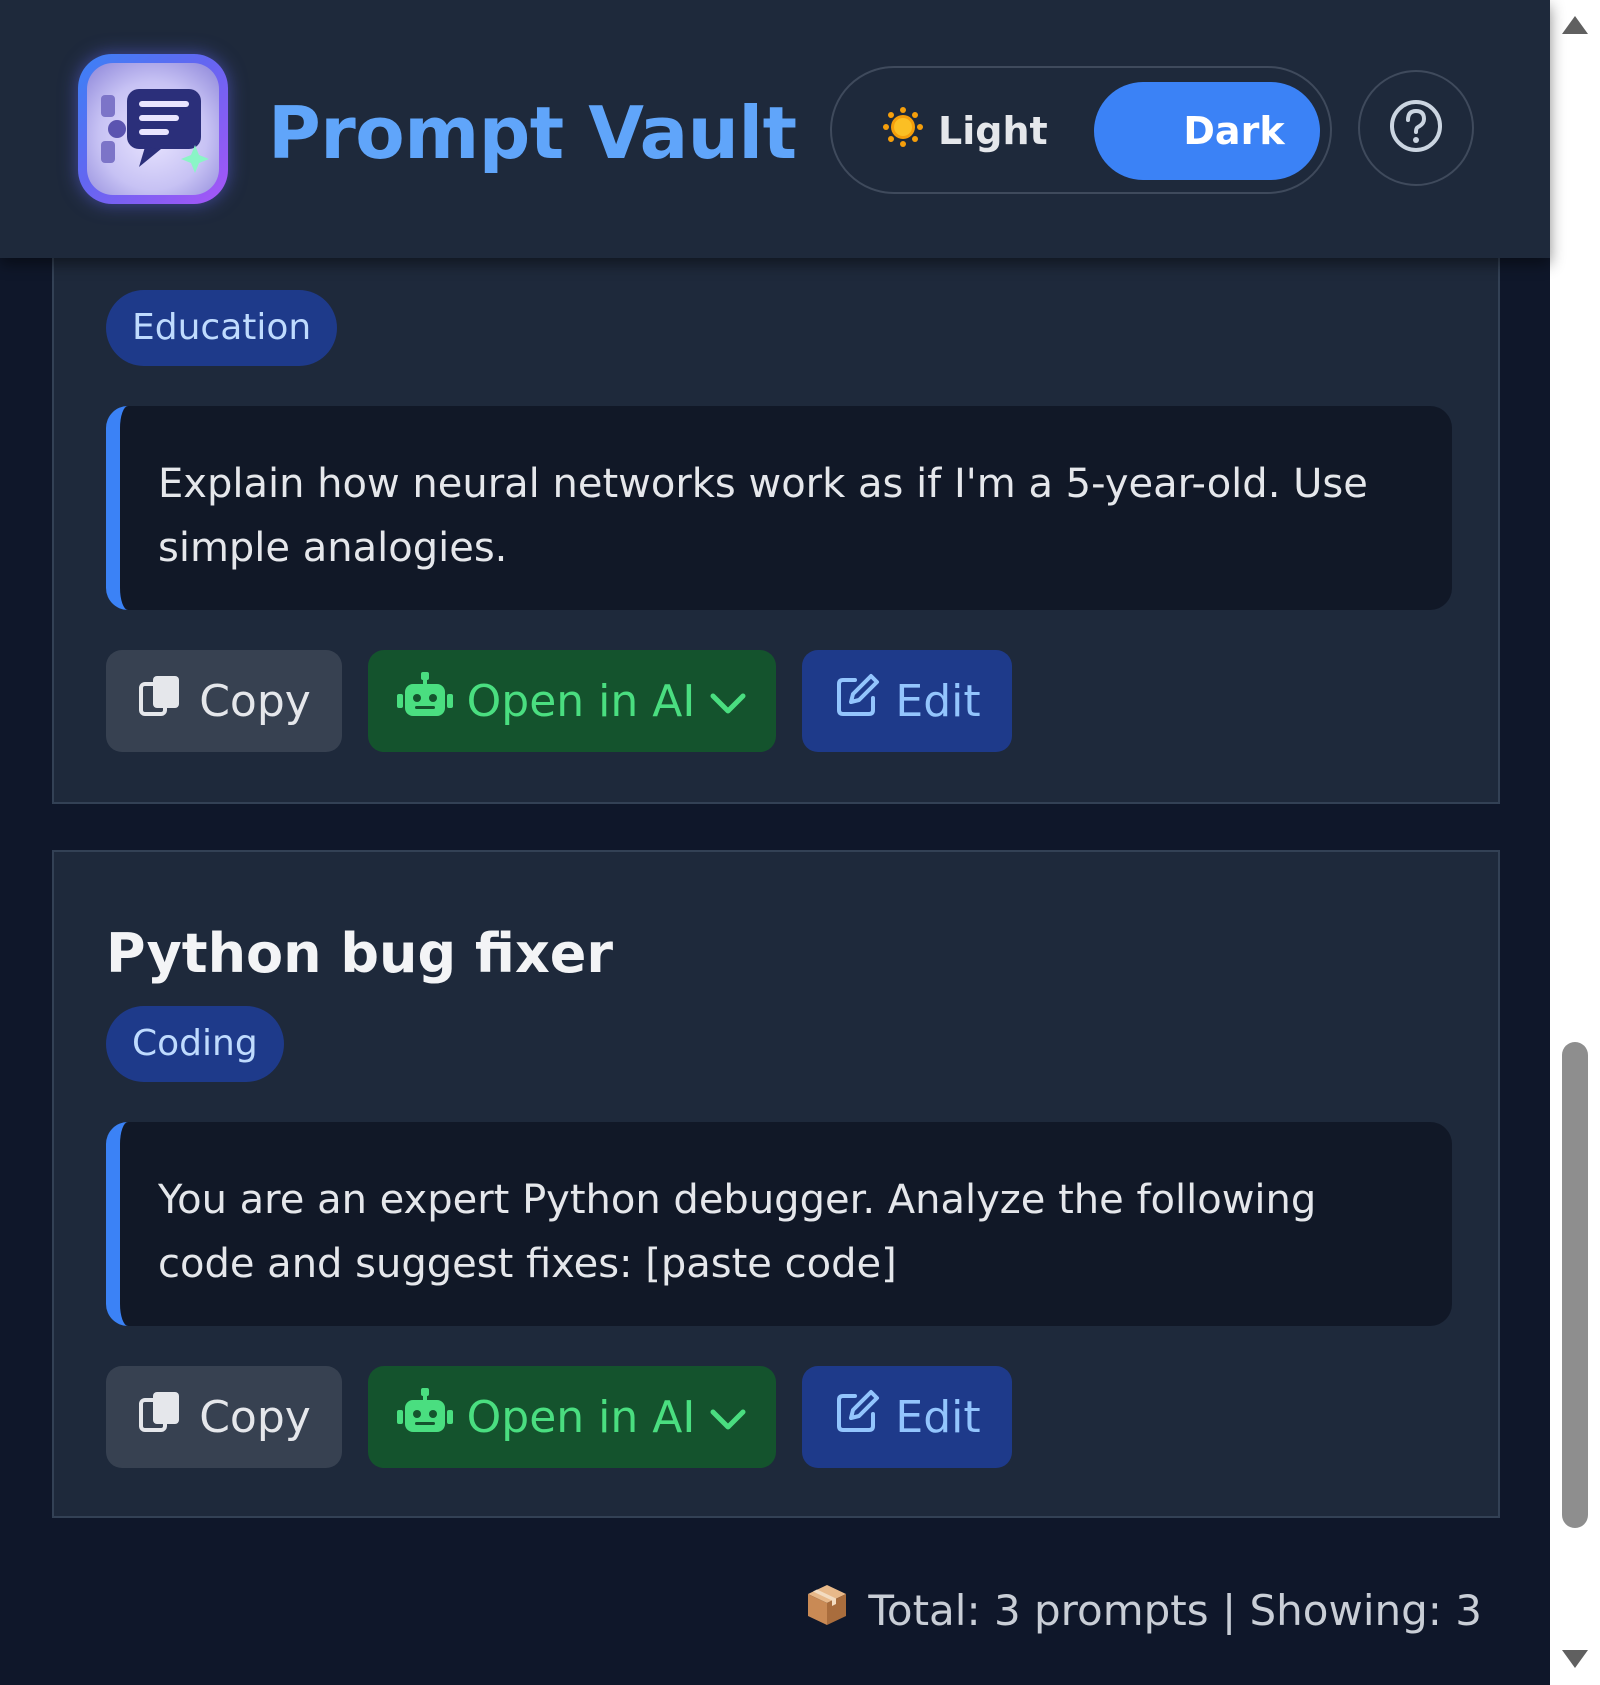 The width and height of the screenshot is (1600, 1685). I want to click on scroll-up-arrow-icon, so click(1575, 27).